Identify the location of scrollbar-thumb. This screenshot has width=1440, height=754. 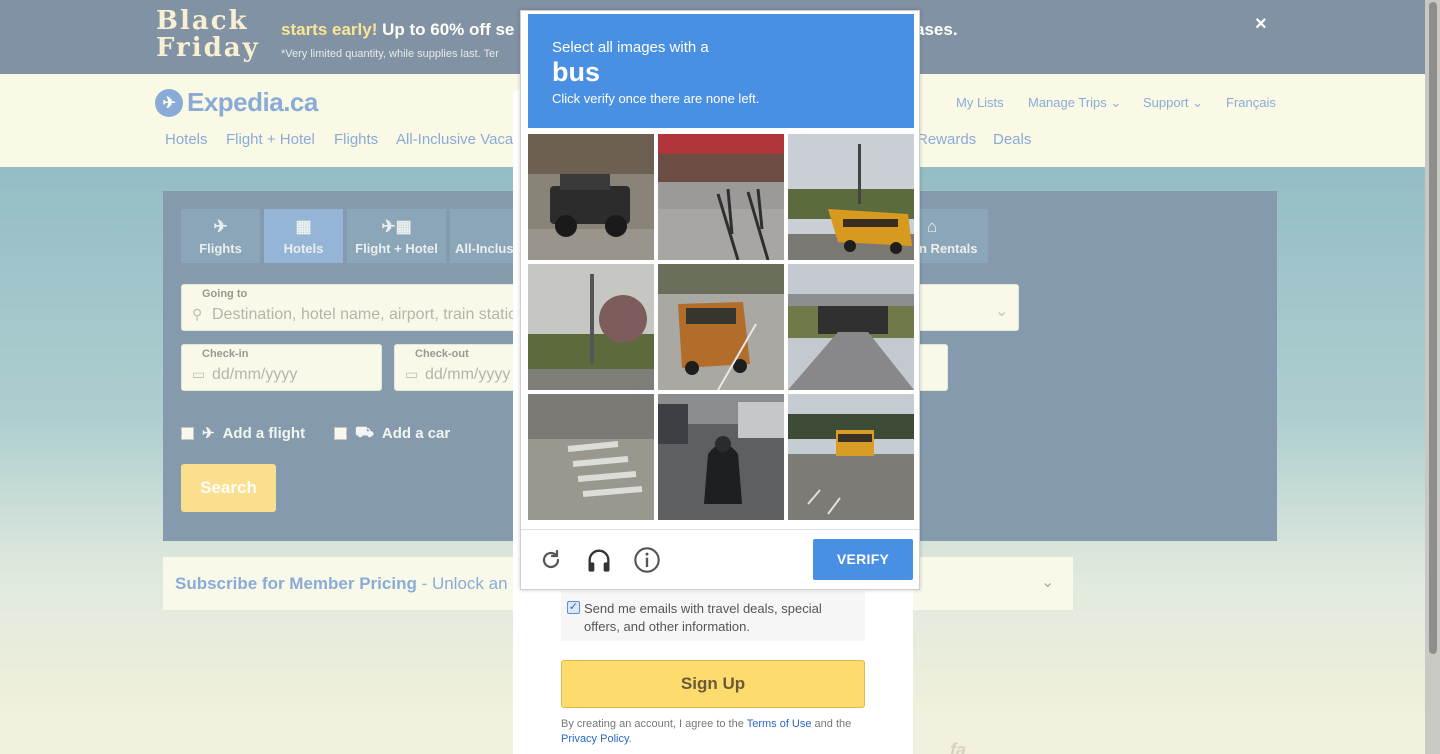
(1433, 328).